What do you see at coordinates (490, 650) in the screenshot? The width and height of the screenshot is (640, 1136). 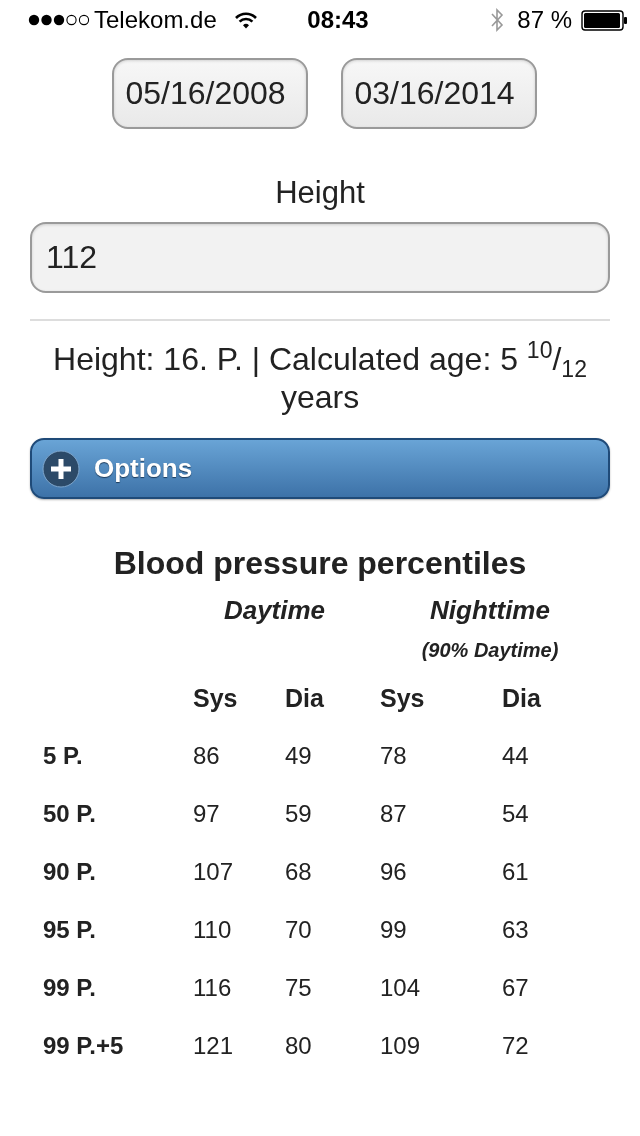 I see `column-group-note: (90% Daytime)` at bounding box center [490, 650].